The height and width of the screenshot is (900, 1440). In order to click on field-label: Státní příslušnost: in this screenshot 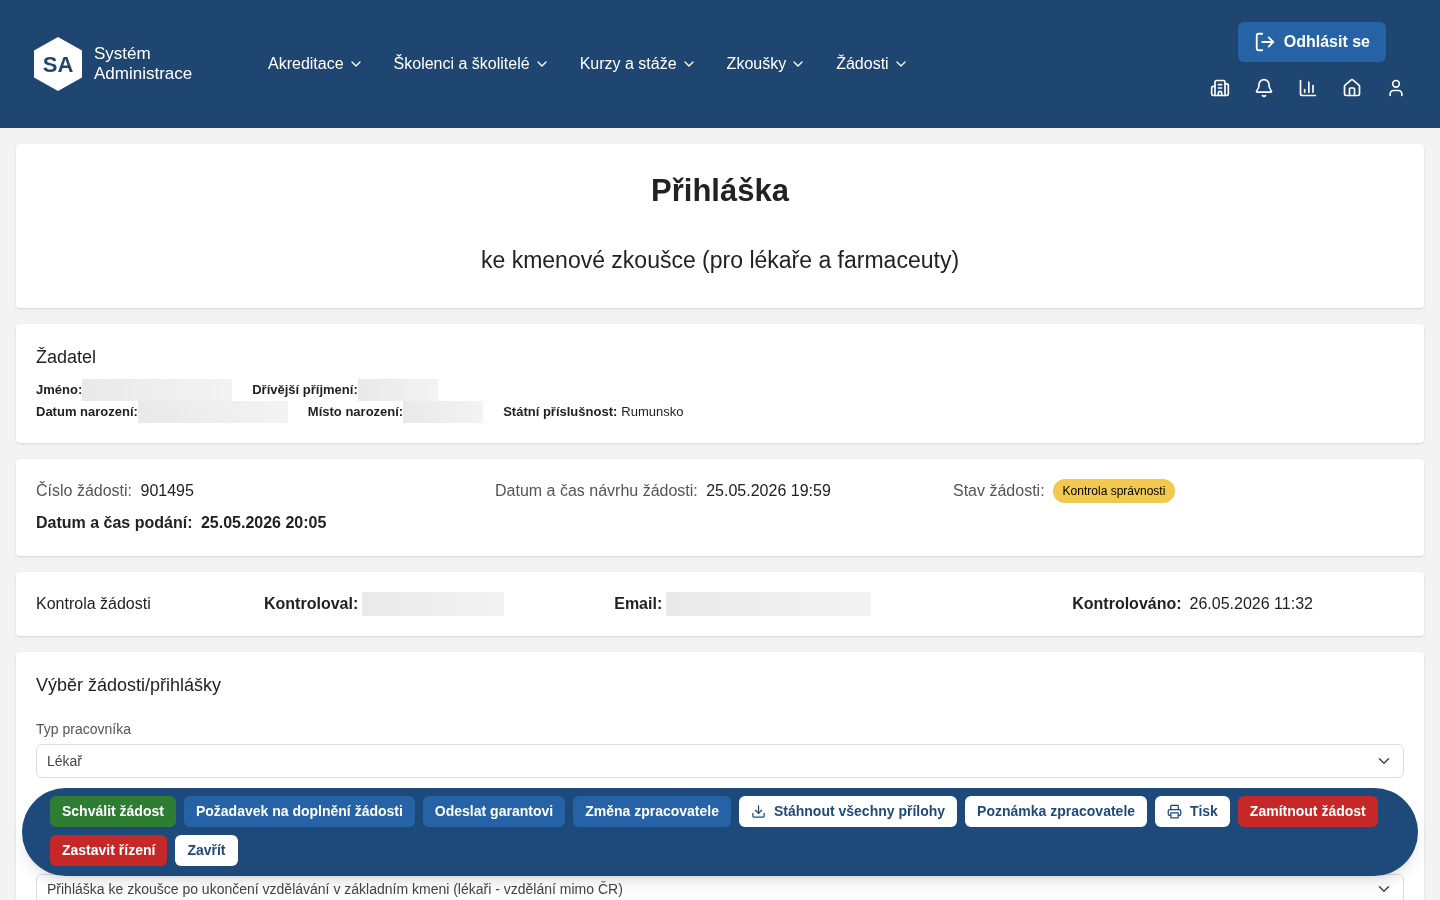, I will do `click(560, 412)`.